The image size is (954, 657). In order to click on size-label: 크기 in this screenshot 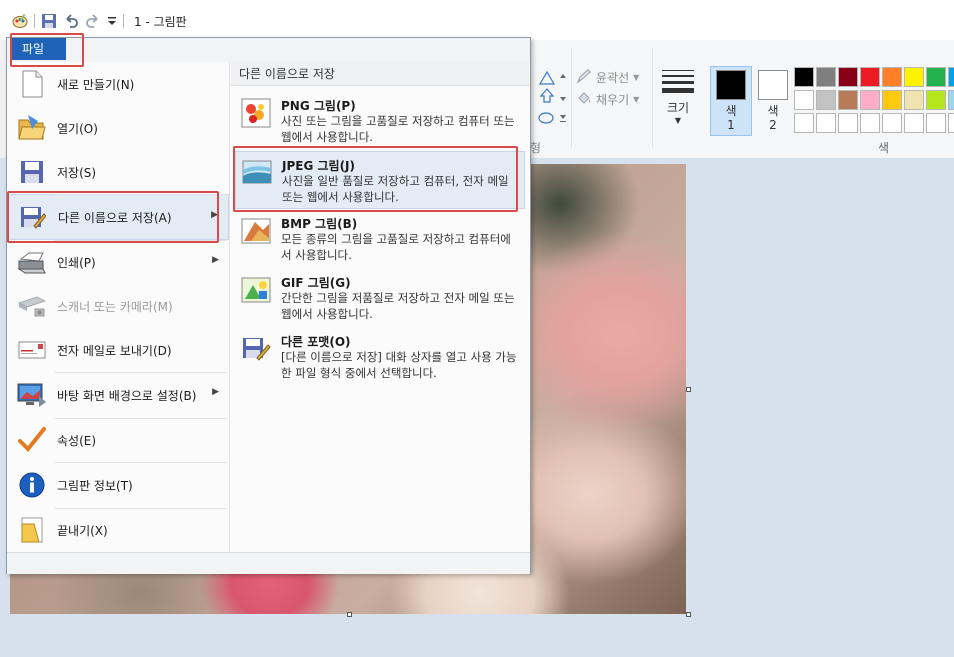, I will do `click(678, 108)`.